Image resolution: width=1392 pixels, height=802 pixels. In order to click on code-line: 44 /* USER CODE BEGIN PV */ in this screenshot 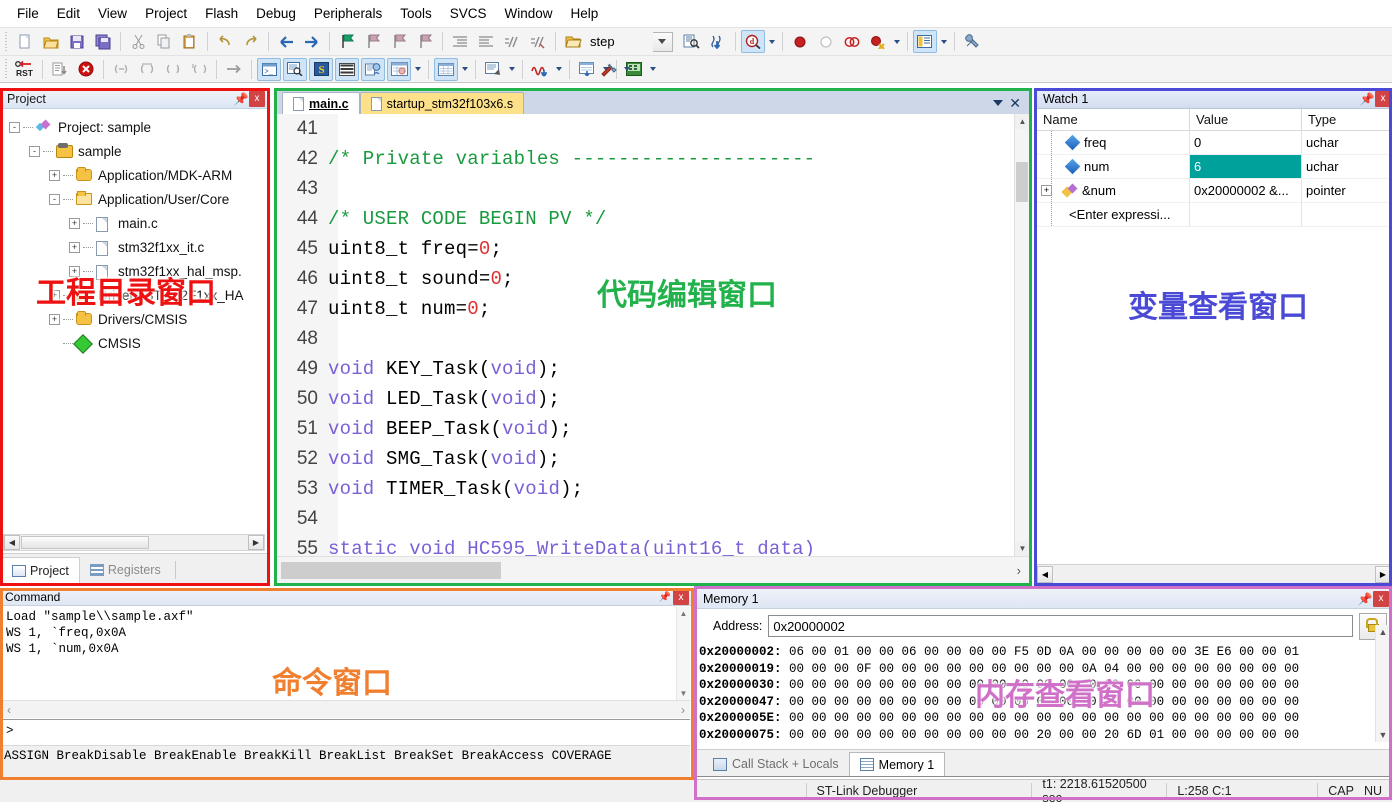, I will do `click(645, 219)`.